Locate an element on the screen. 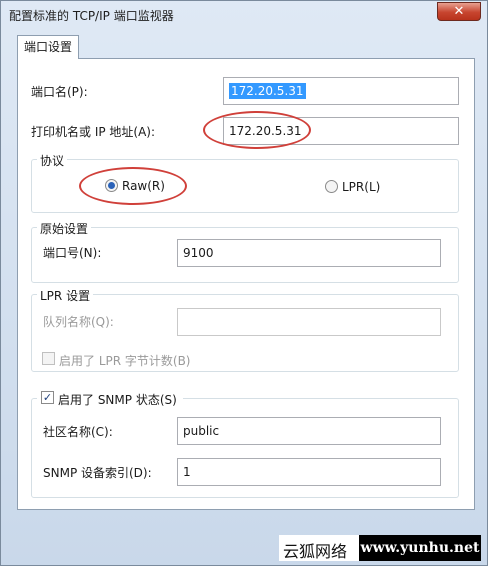 The height and width of the screenshot is (566, 488). community-name-label: 社区名称(C): is located at coordinates (78, 432).